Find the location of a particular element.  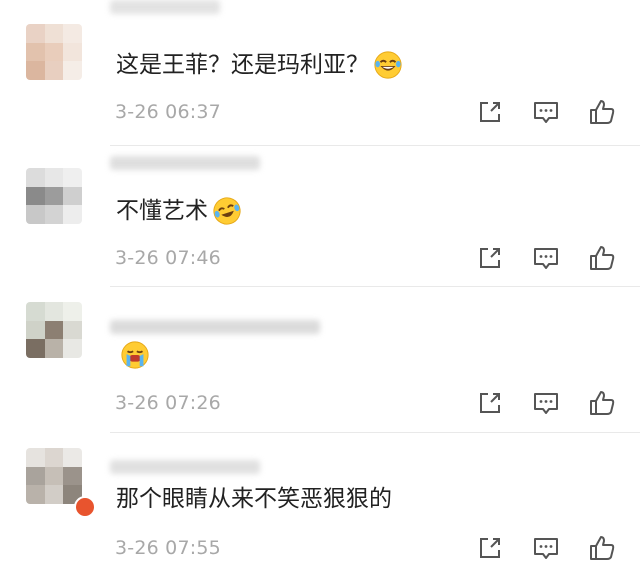

comment-text: 不懂艺术 is located at coordinates (179, 211).